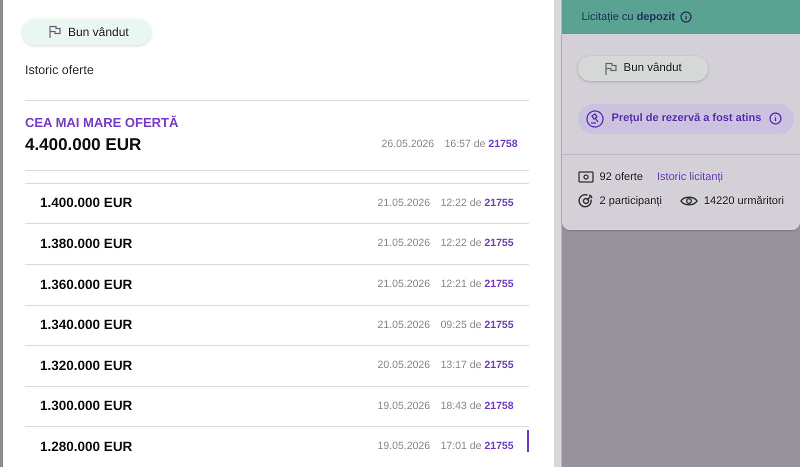 This screenshot has width=800, height=467. What do you see at coordinates (446, 325) in the screenshot?
I see `offer-meta: 21.05.2026 09:25 de 21755` at bounding box center [446, 325].